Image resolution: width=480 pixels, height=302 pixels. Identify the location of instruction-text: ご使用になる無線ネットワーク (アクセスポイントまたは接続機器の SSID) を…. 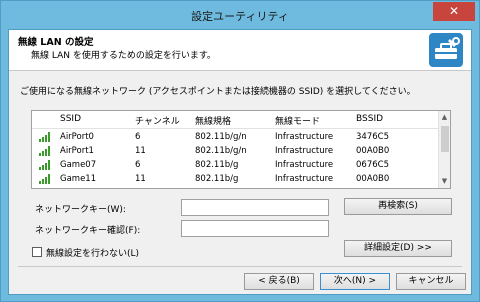
(218, 92).